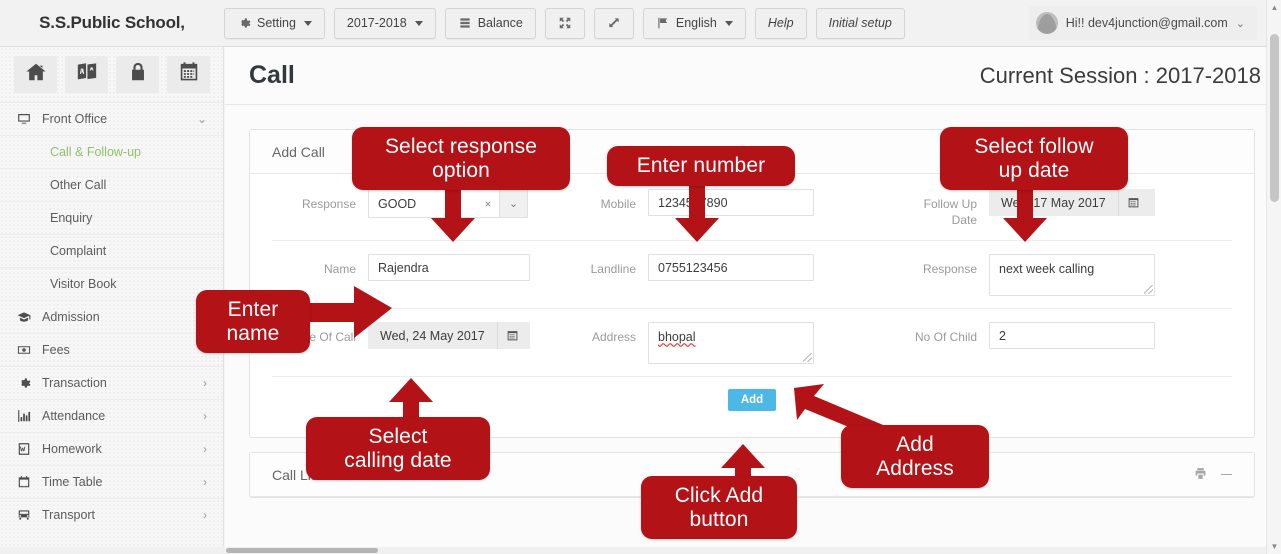 This screenshot has width=1281, height=554. What do you see at coordinates (613, 269) in the screenshot?
I see `landline-label: Landline` at bounding box center [613, 269].